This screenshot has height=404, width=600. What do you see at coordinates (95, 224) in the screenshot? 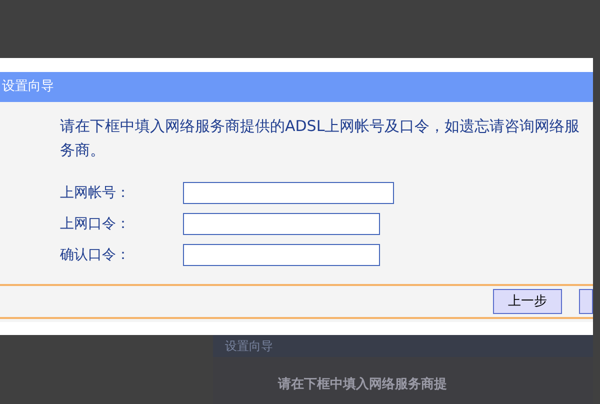
I see `field-label: 上网口令：` at bounding box center [95, 224].